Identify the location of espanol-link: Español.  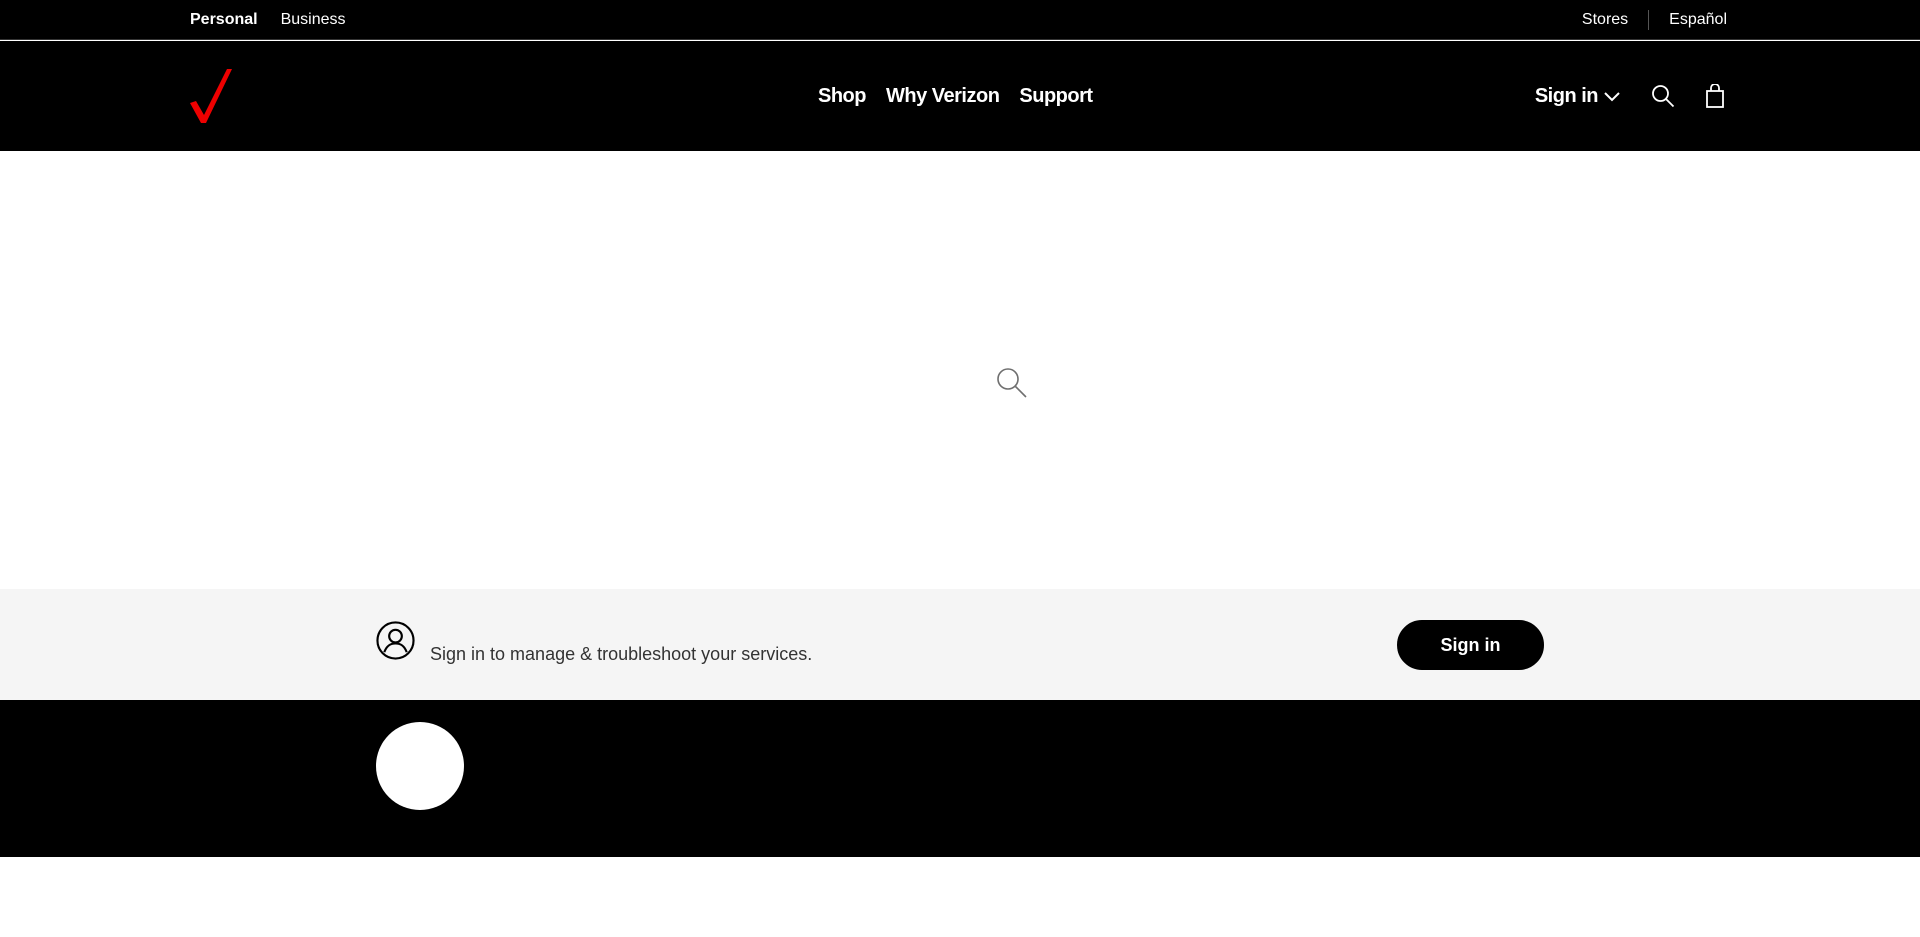
(1698, 20).